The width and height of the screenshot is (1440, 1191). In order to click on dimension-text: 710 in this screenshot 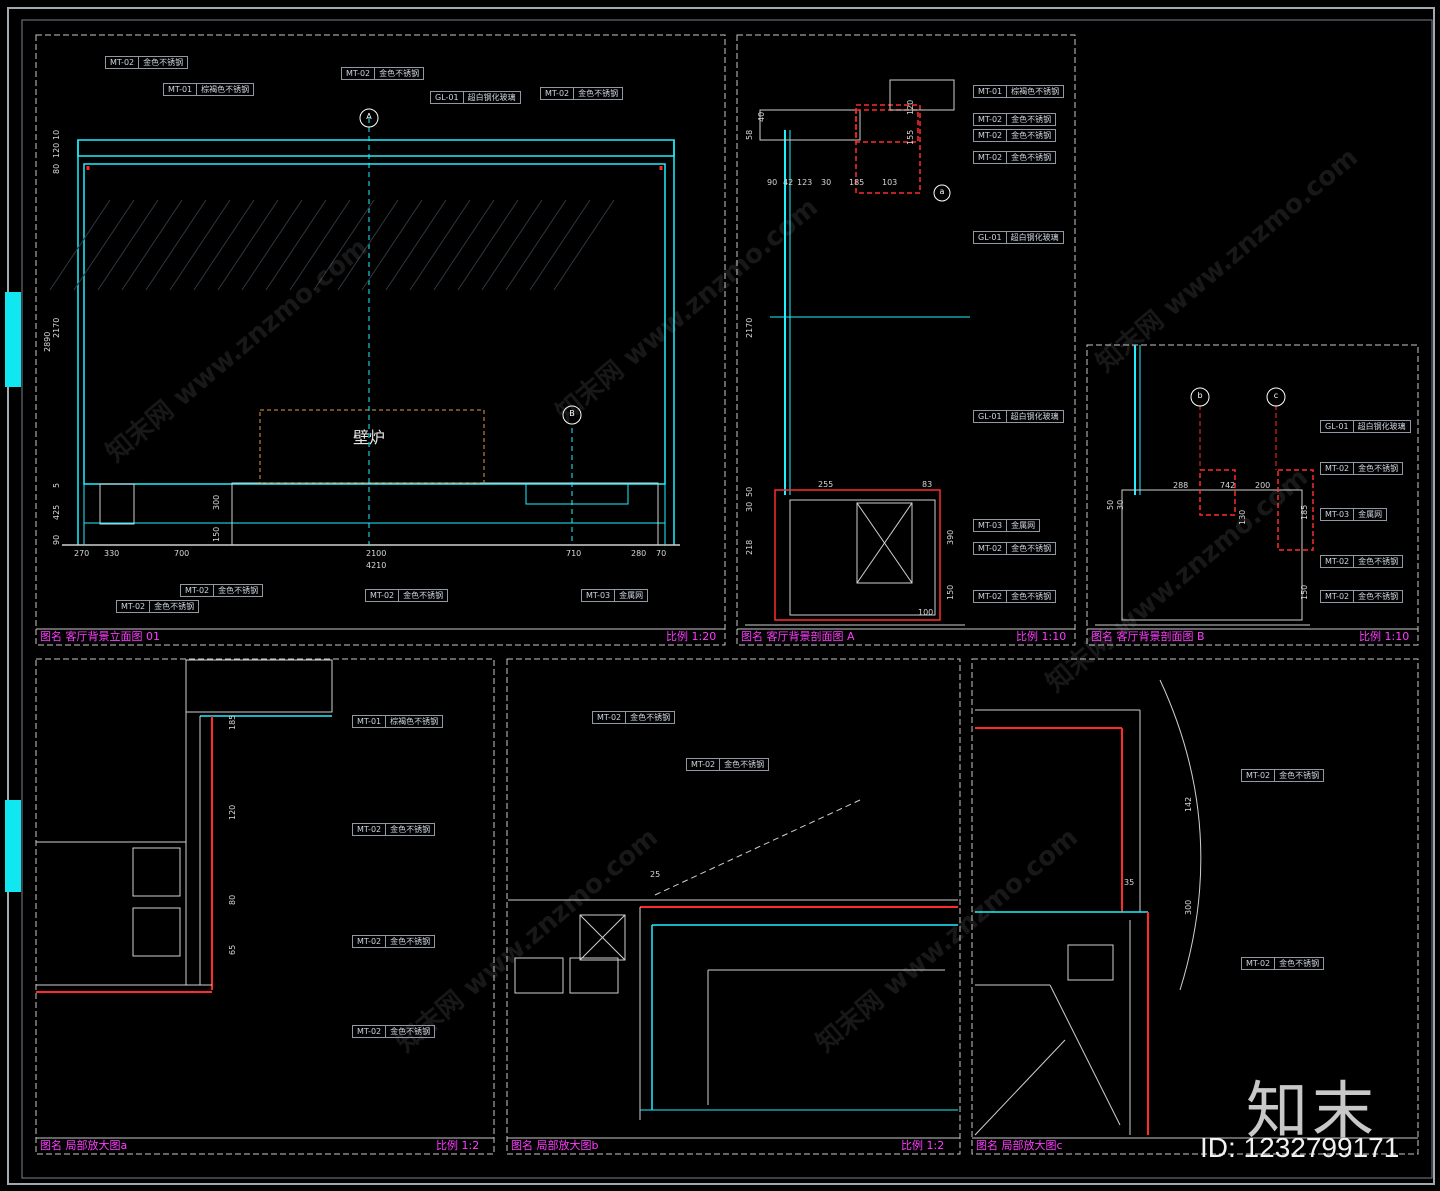, I will do `click(574, 553)`.